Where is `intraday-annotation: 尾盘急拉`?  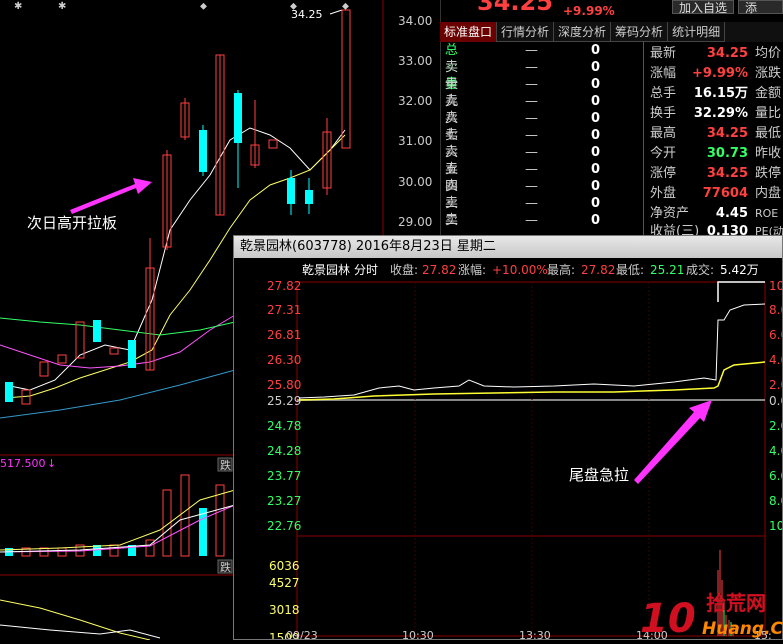 intraday-annotation: 尾盘急拉 is located at coordinates (599, 475).